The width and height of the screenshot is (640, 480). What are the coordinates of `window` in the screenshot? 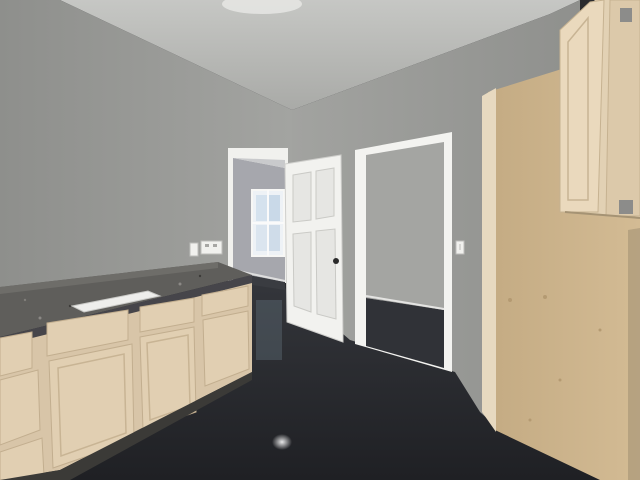 It's located at (268, 223).